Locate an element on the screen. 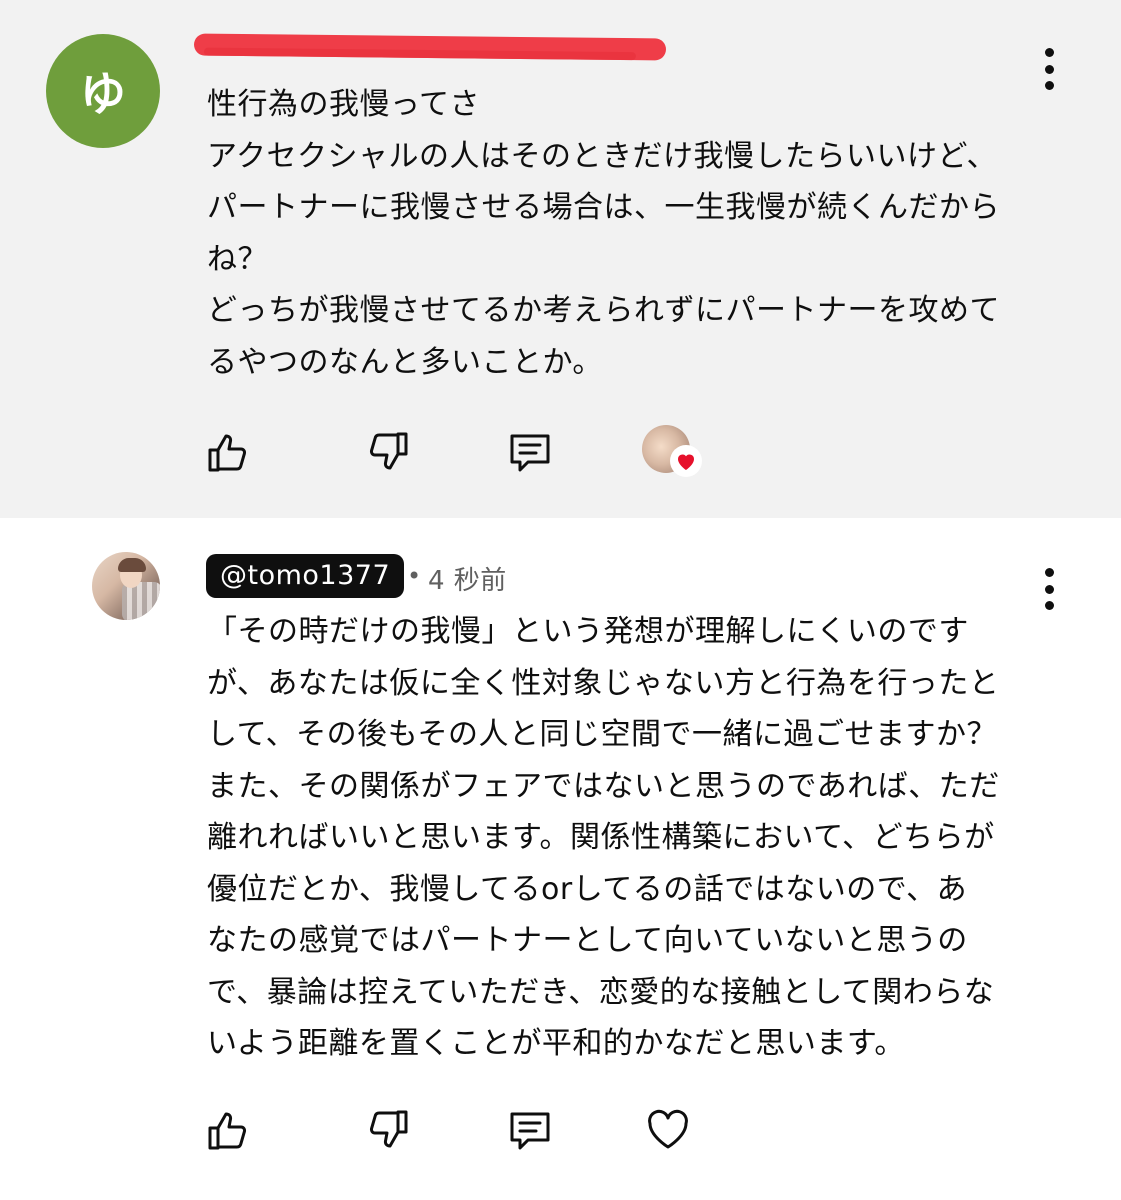 The width and height of the screenshot is (1121, 1200). more-vertical-icon is located at coordinates (1049, 589).